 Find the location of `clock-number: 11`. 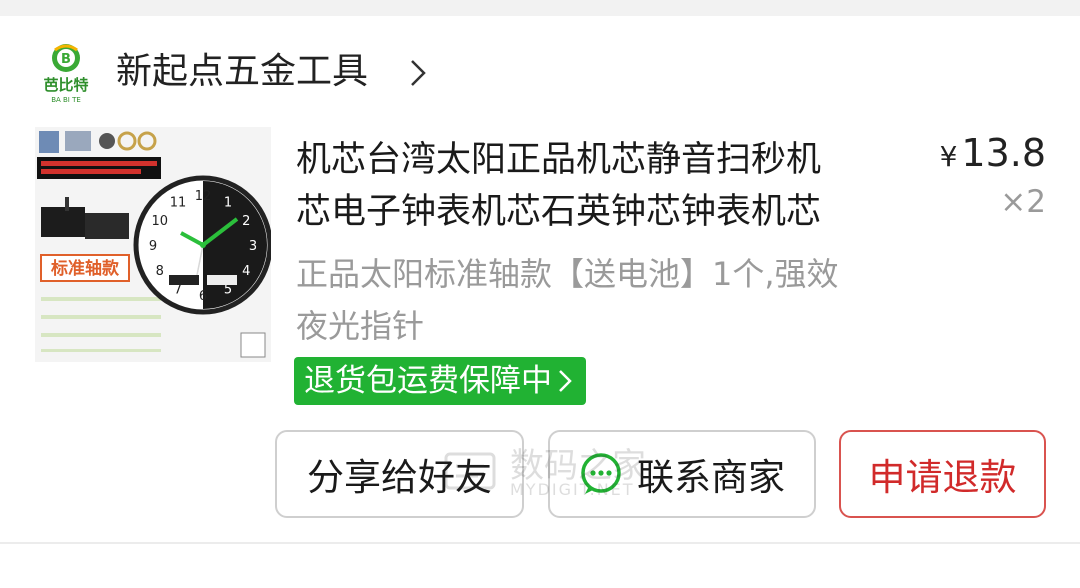

clock-number: 11 is located at coordinates (178, 203).